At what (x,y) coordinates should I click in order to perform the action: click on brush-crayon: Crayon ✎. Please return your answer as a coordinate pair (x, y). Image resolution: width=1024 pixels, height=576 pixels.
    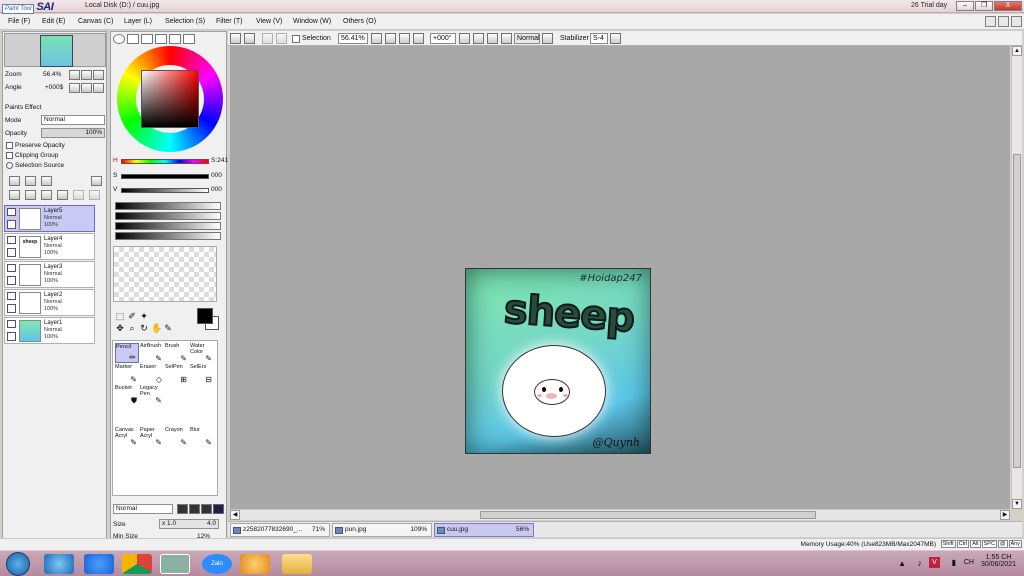
    Looking at the image, I should click on (177, 437).